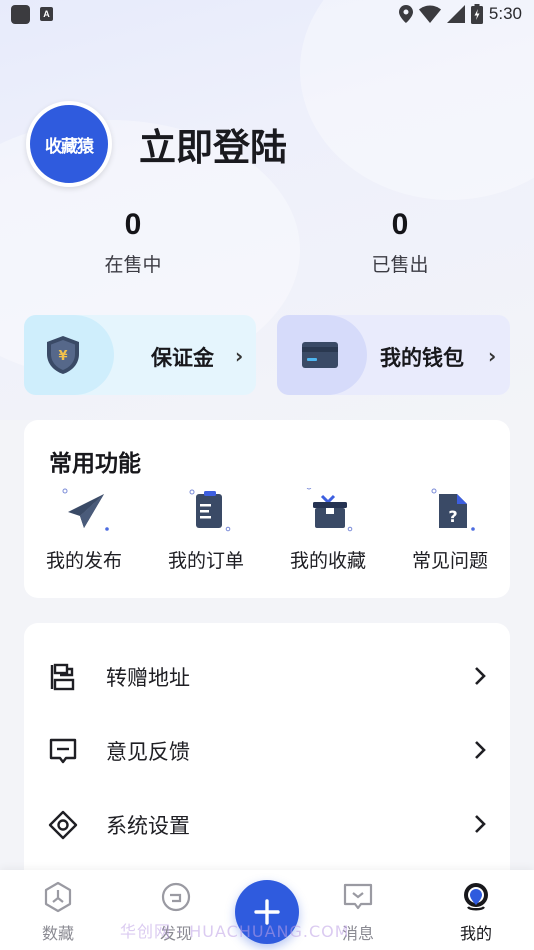 The width and height of the screenshot is (534, 950). I want to click on avatar-text: 收藏猿, so click(69, 146).